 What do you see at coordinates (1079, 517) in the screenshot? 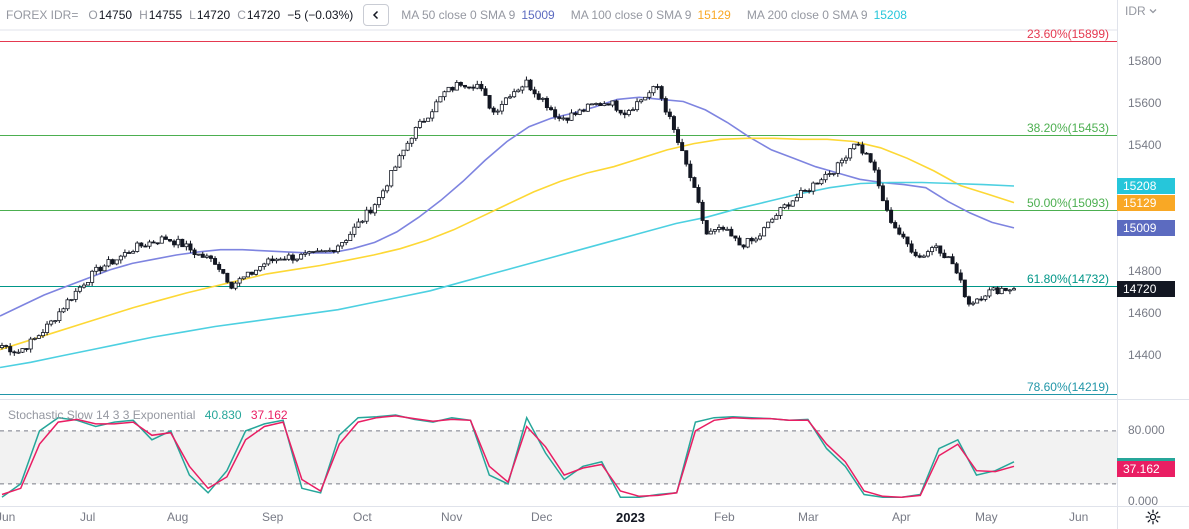
I see `time-tick-label: Jun` at bounding box center [1079, 517].